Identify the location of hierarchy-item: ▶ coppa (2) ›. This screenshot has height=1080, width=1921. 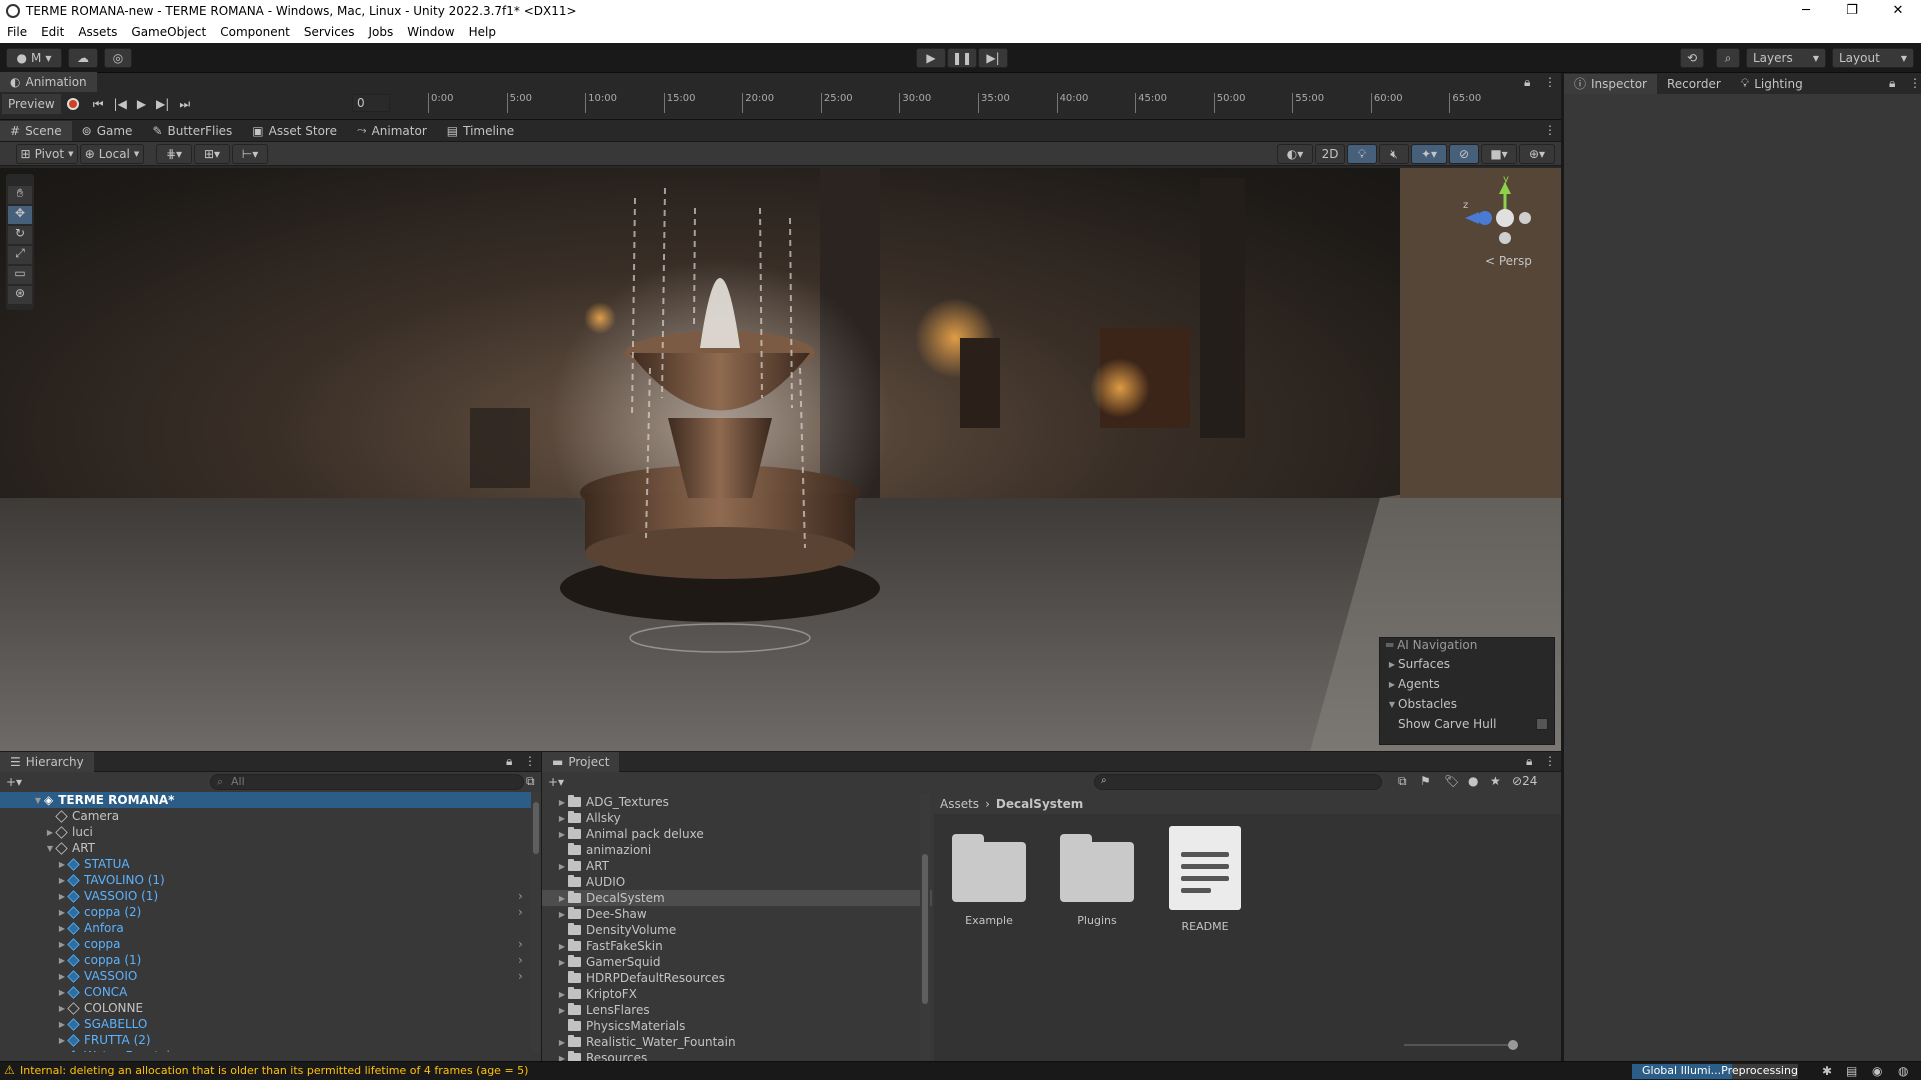
(270, 912).